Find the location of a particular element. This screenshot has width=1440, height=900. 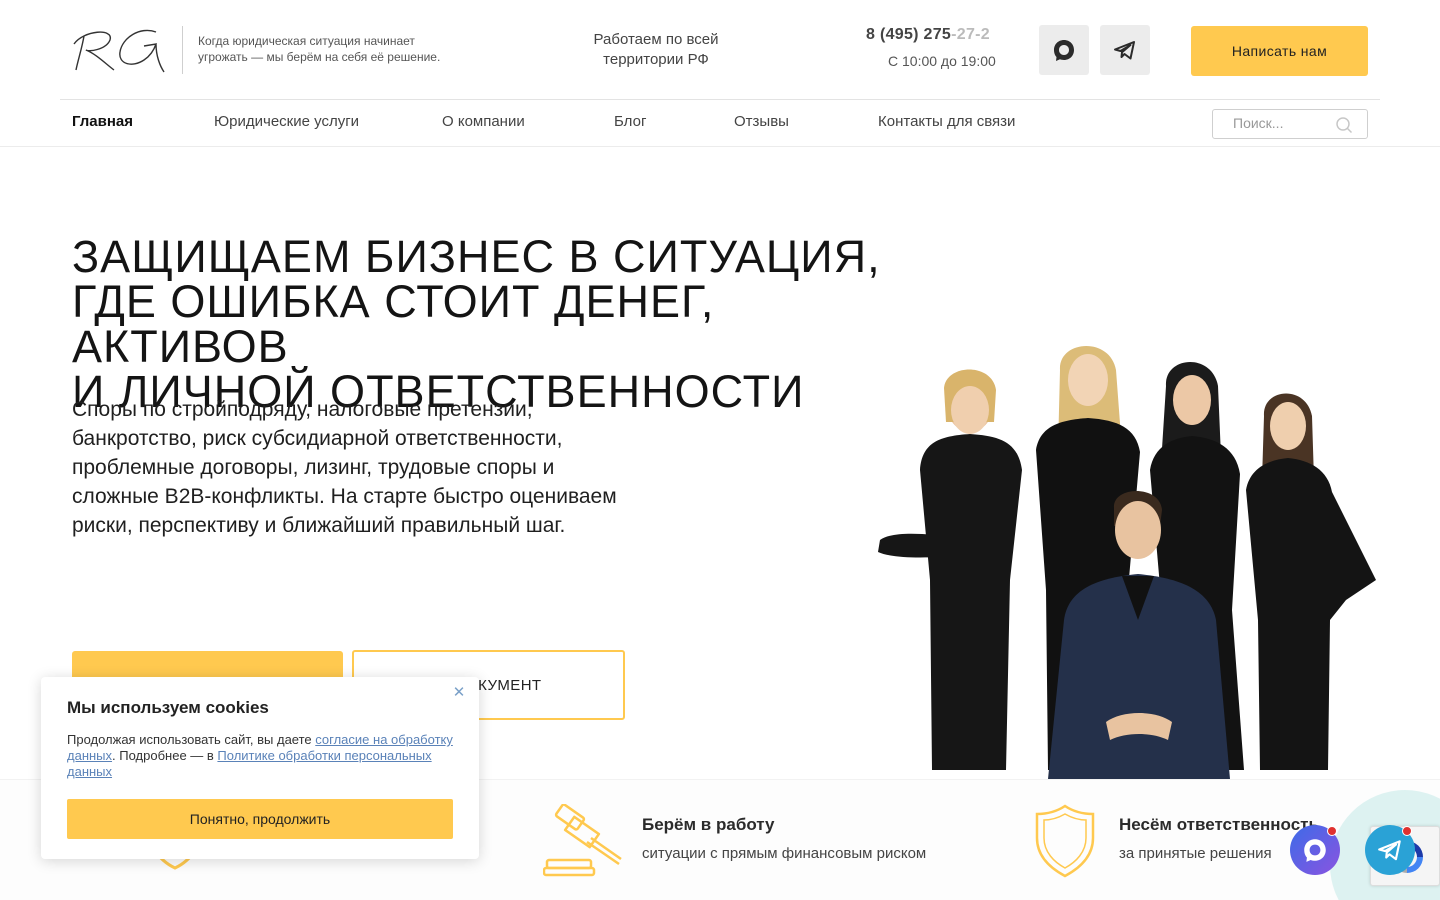

nav-item-legal-services: Юридические услуги is located at coordinates (286, 121).